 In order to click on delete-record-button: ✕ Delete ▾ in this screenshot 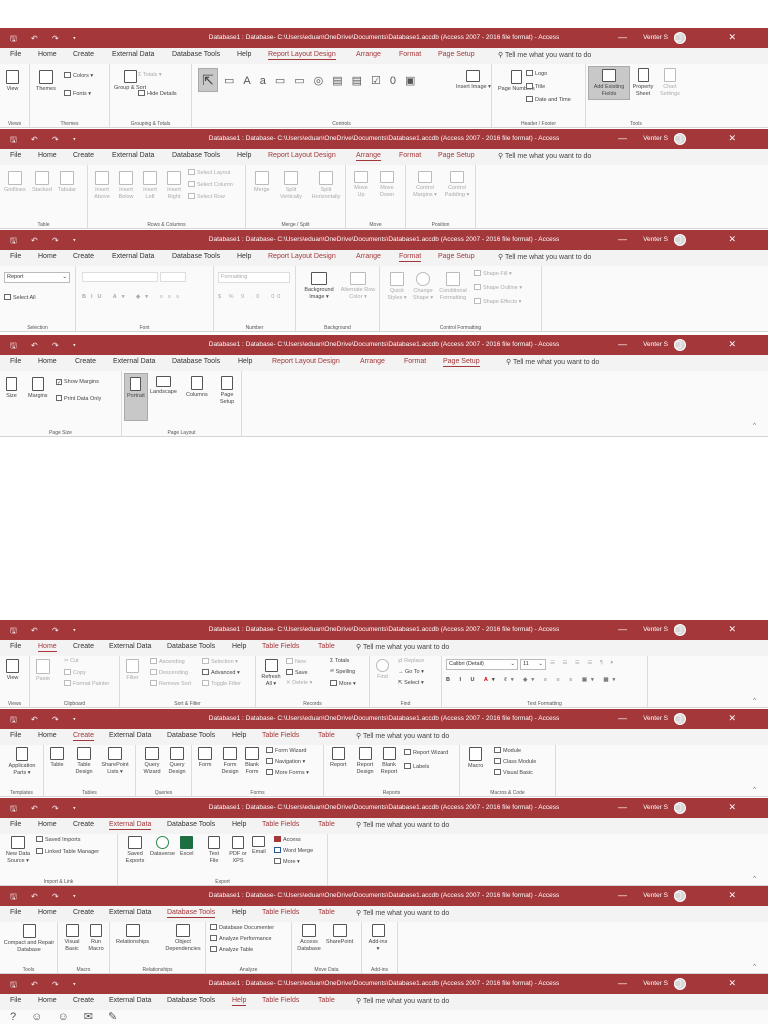, I will do `click(299, 683)`.